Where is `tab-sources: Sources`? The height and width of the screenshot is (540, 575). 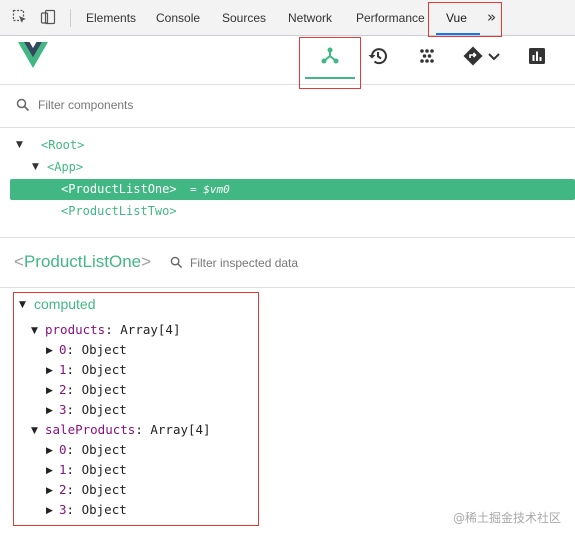
tab-sources: Sources is located at coordinates (244, 18).